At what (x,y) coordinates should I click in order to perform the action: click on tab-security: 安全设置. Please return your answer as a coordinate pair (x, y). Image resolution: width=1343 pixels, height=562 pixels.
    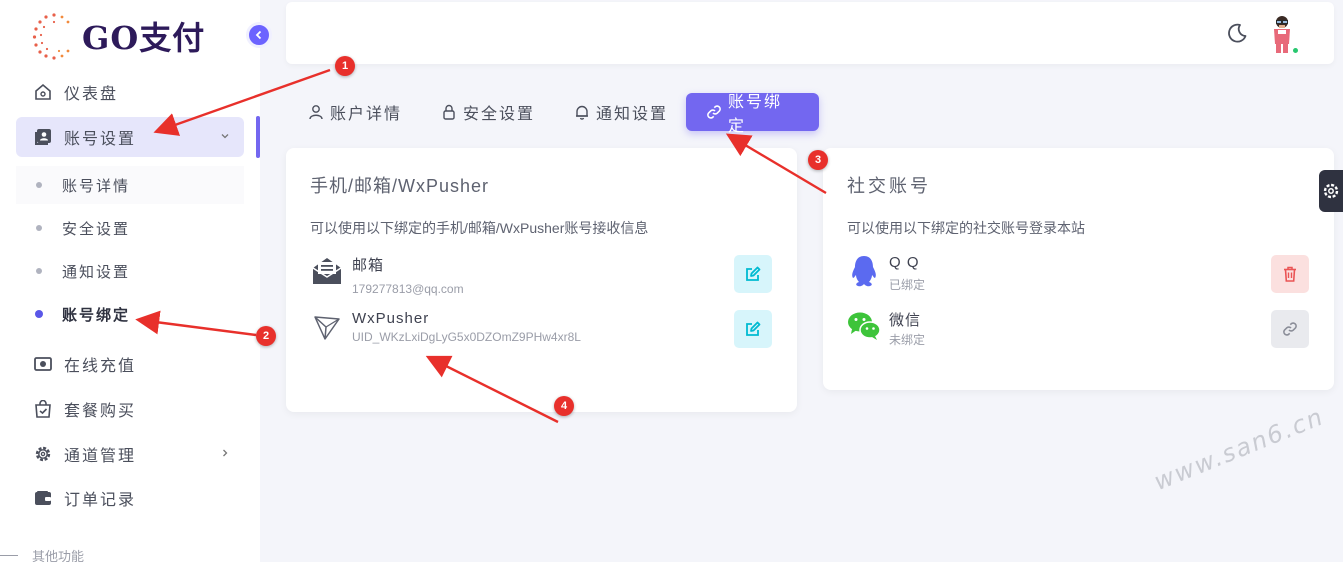
    Looking at the image, I should click on (488, 112).